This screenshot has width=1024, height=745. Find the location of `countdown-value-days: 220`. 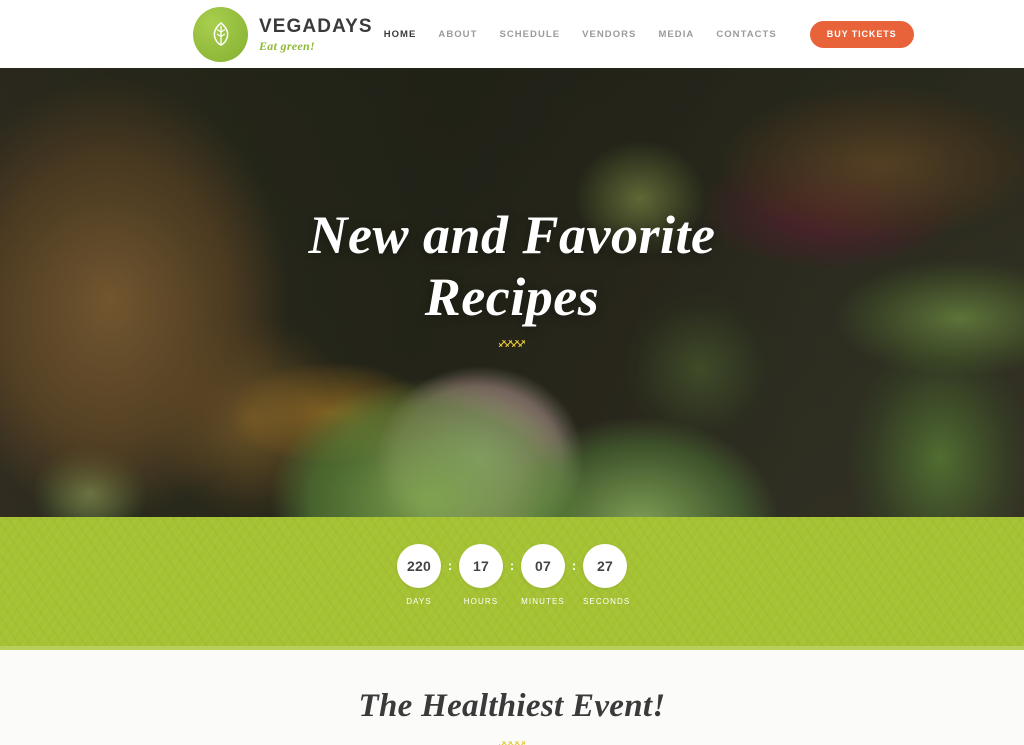

countdown-value-days: 220 is located at coordinates (419, 566).